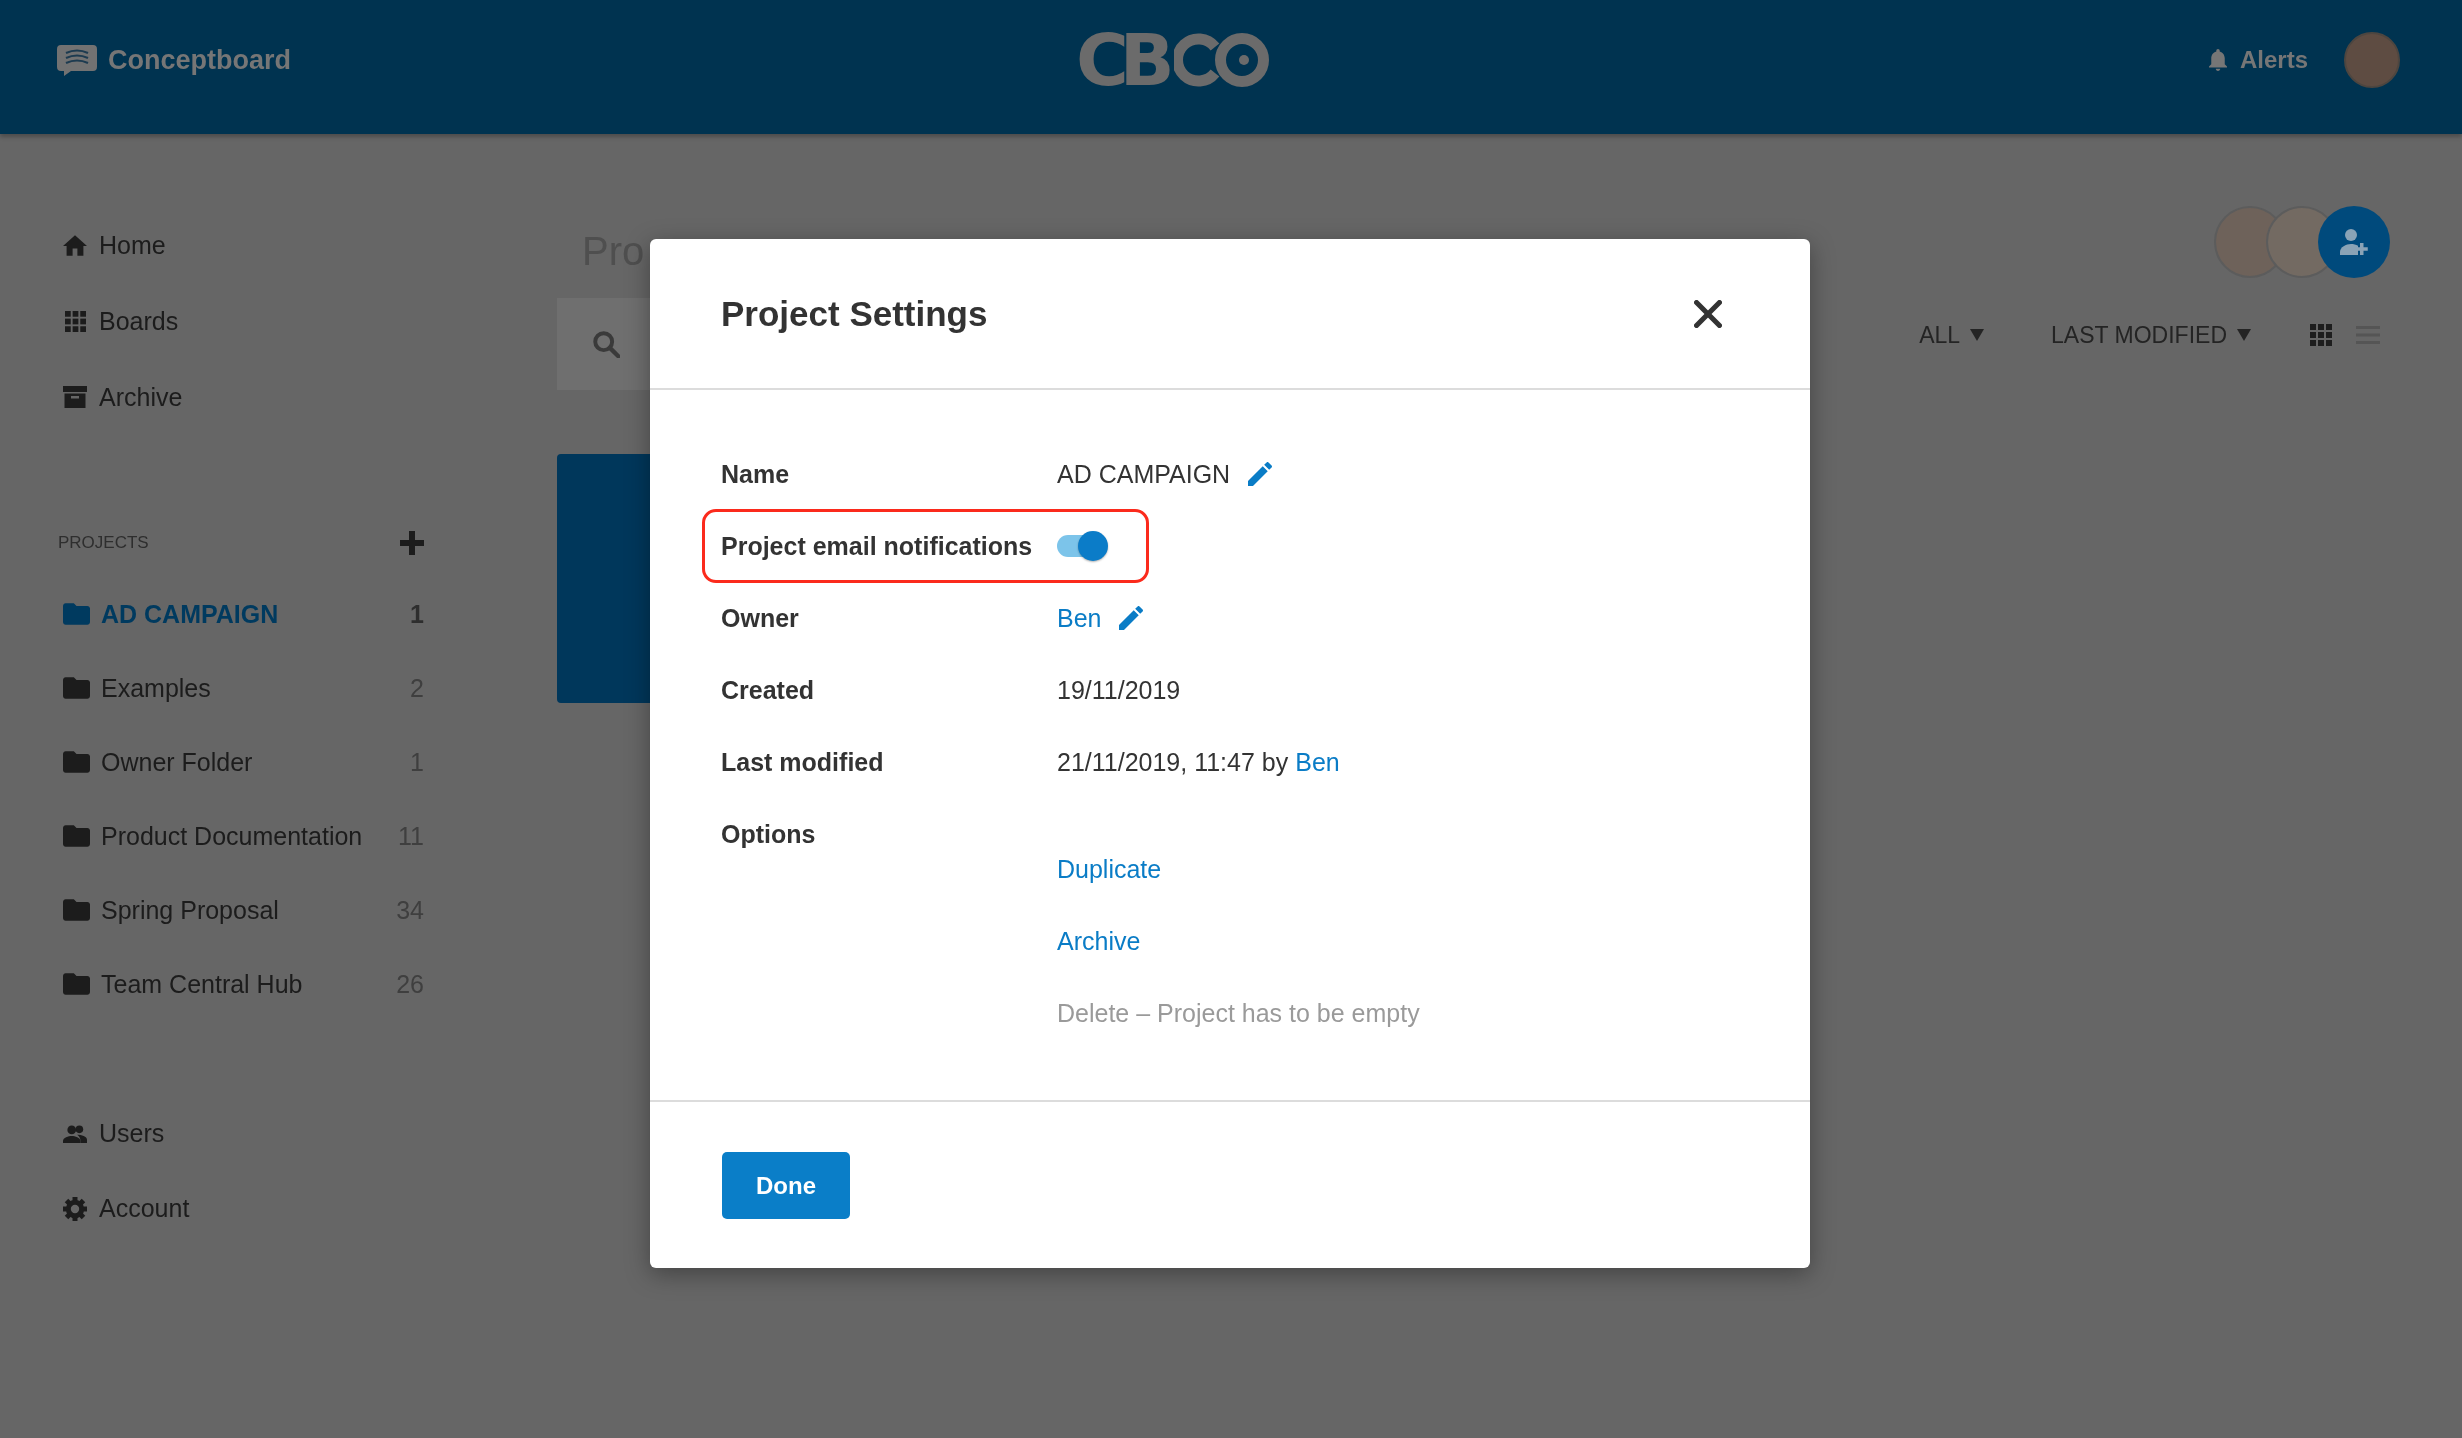 This screenshot has width=2462, height=1438. I want to click on owner-link: Ben, so click(1079, 618).